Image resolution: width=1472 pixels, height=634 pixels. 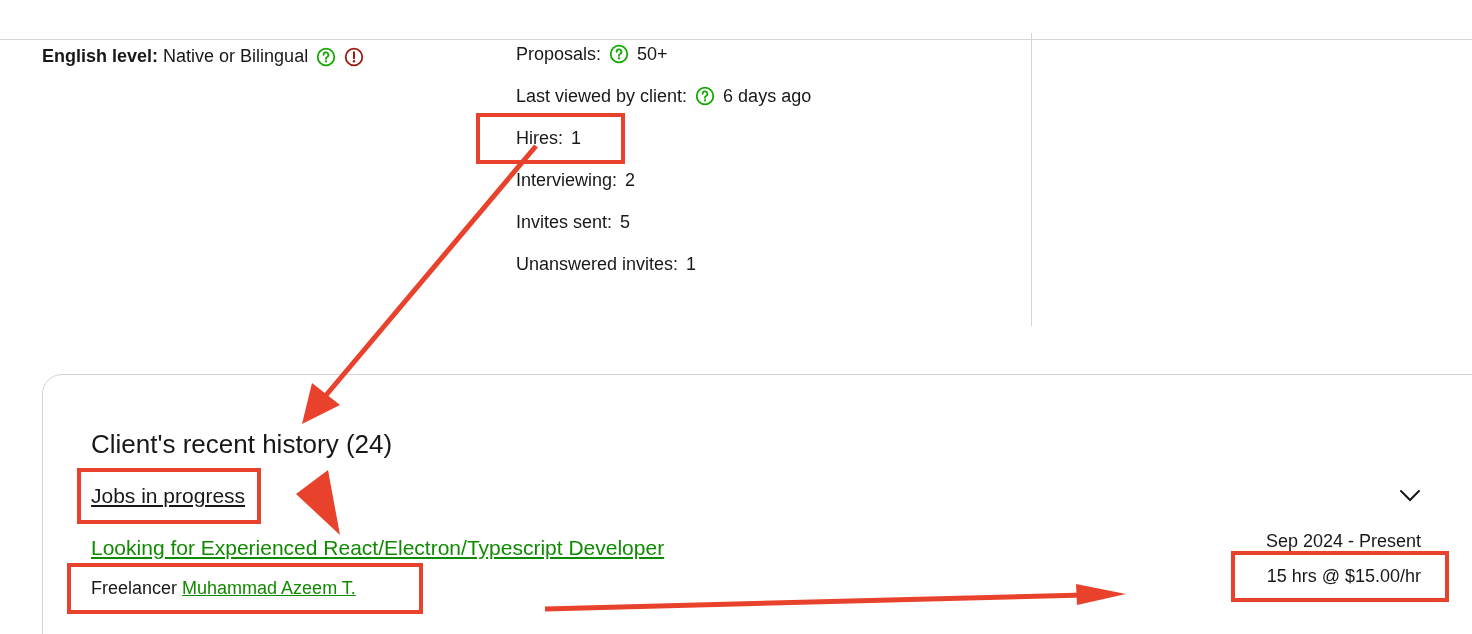 I want to click on warning-icon, so click(x=354, y=56).